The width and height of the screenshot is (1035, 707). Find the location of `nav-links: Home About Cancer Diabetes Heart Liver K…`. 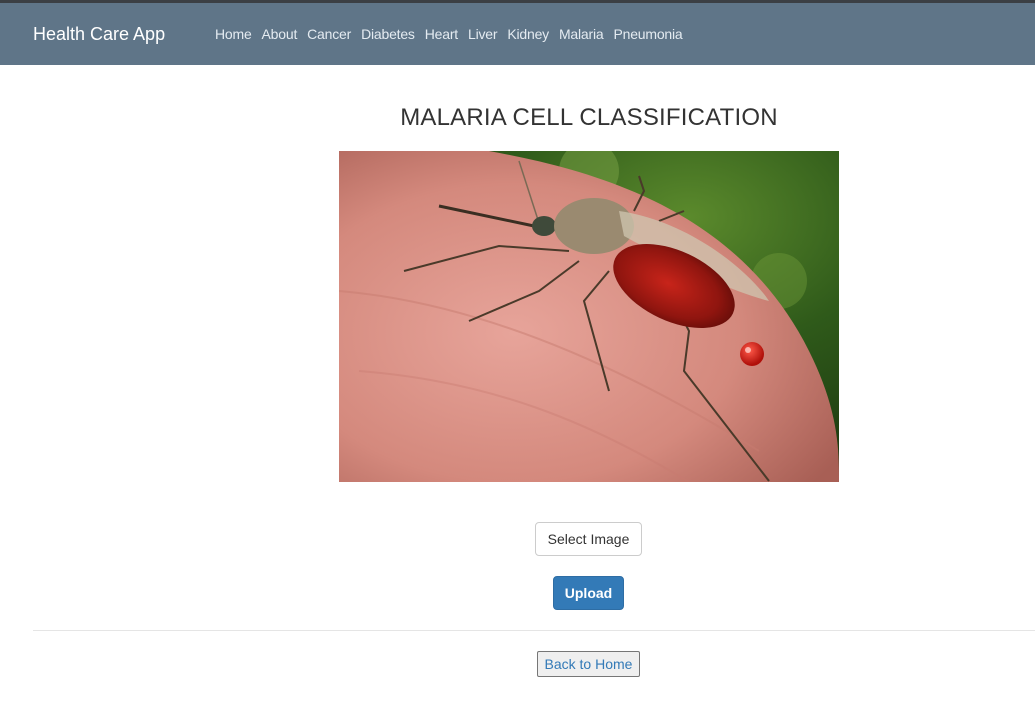

nav-links: Home About Cancer Diabetes Heart Liver K… is located at coordinates (454, 34).